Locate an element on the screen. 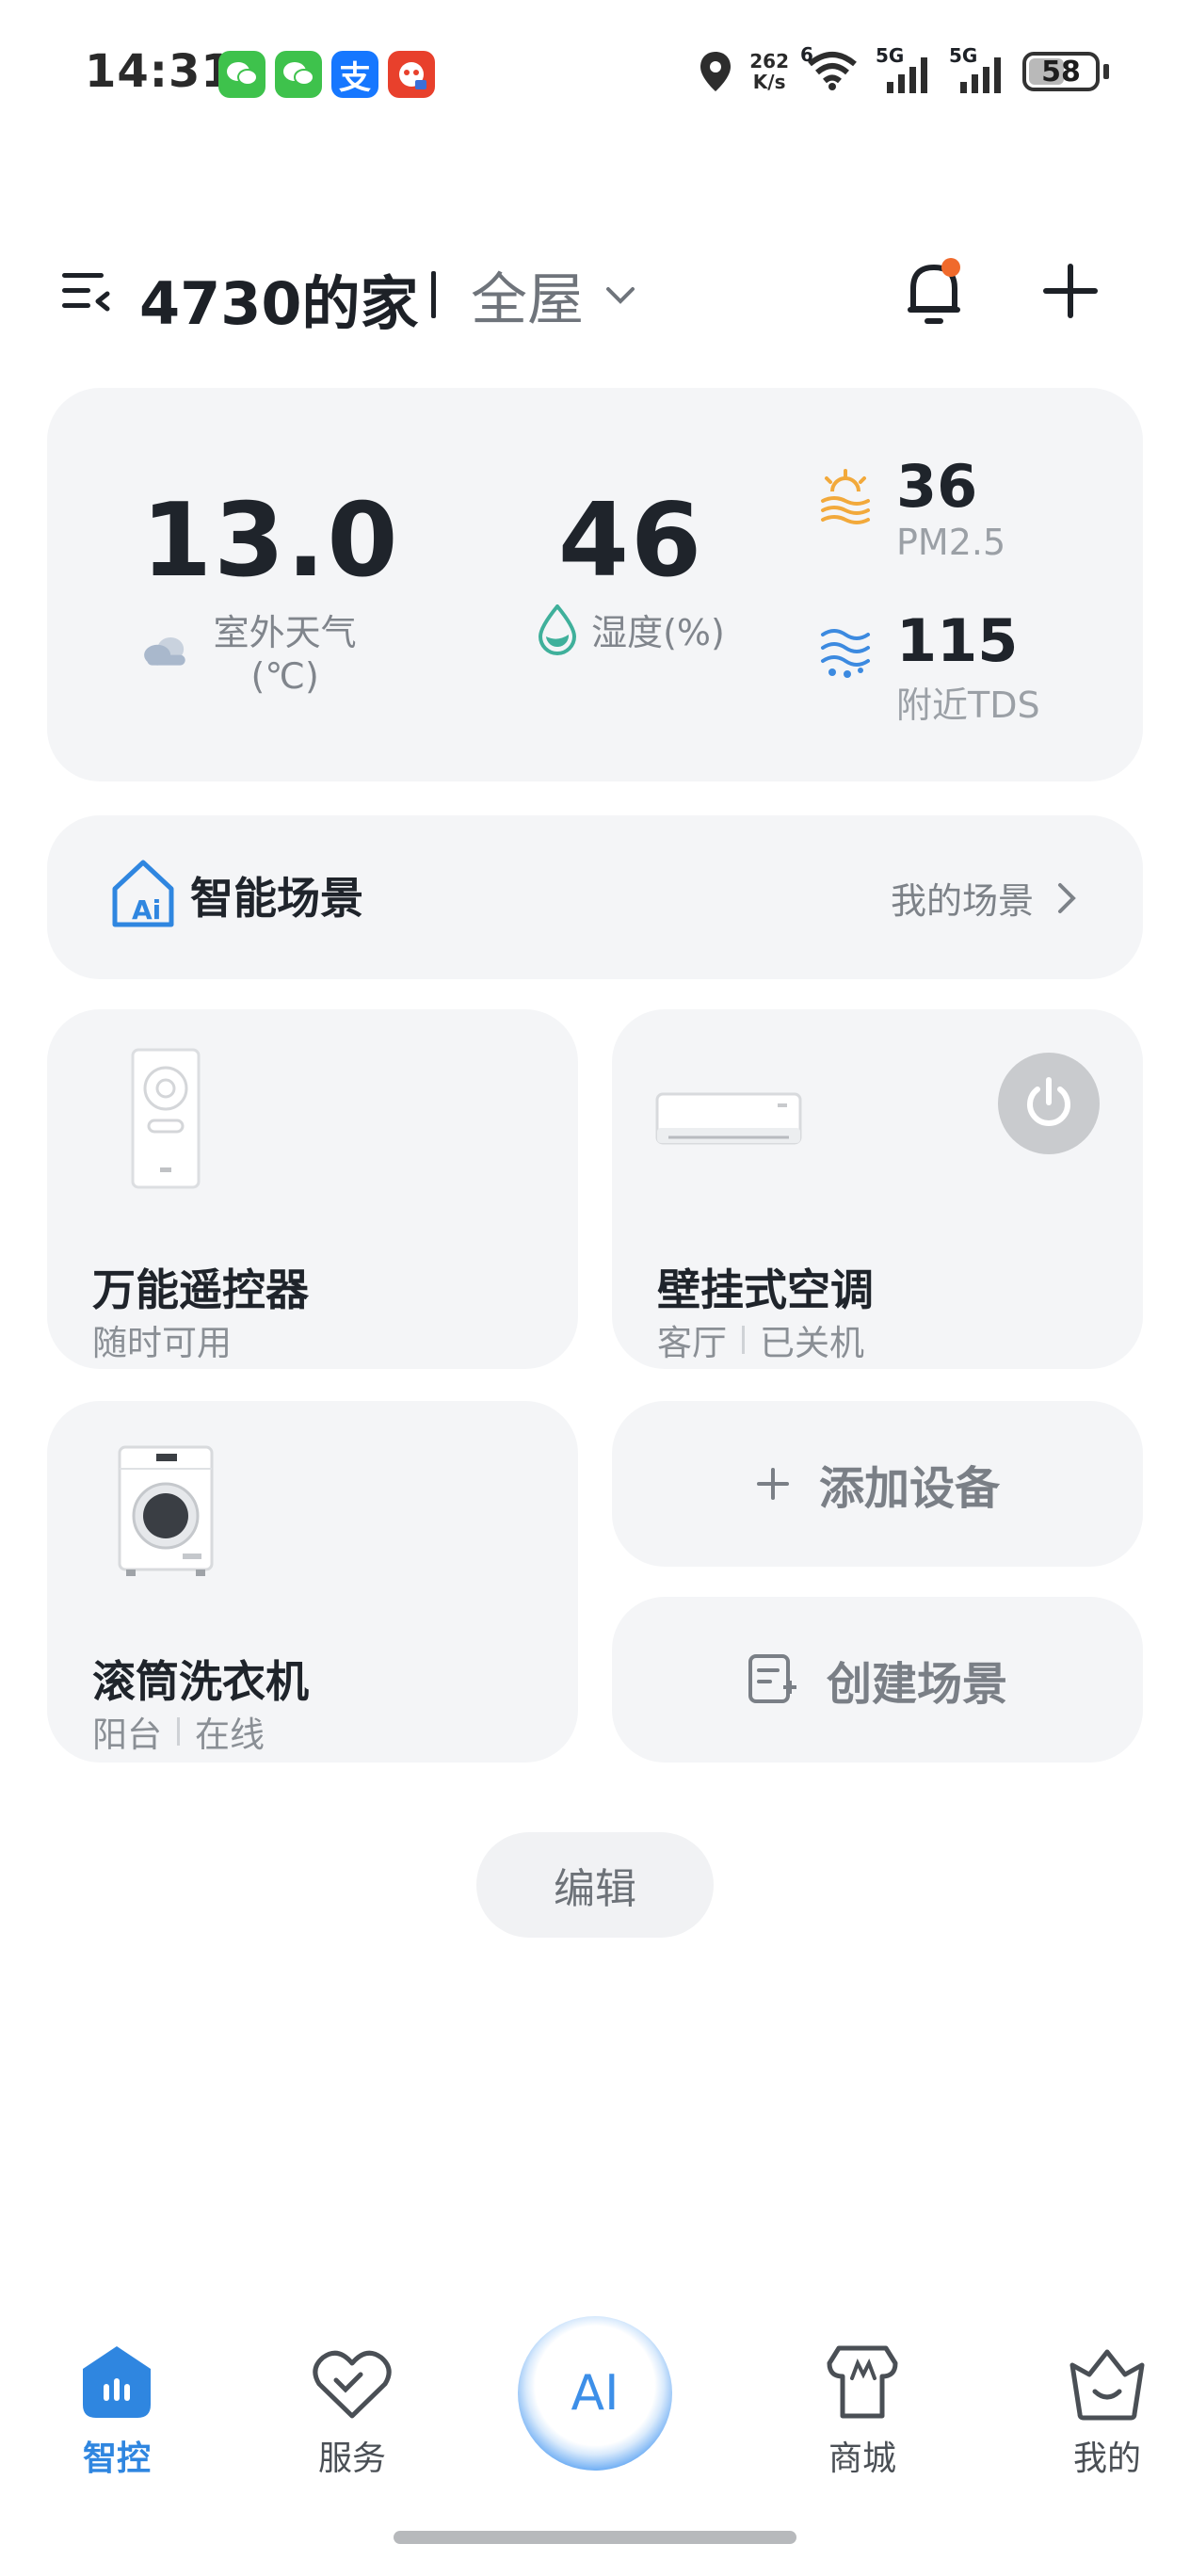  network-speed: 262 K/s is located at coordinates (769, 71).